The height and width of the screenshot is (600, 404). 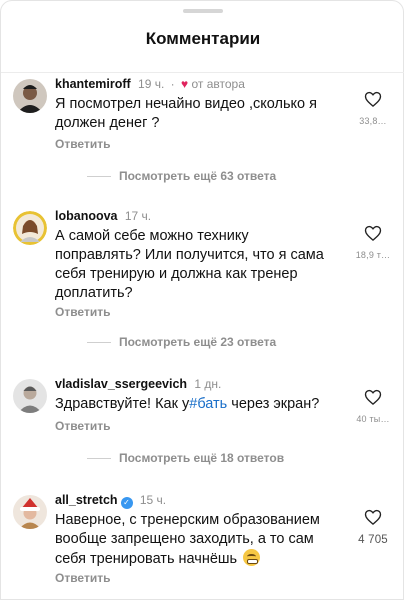 What do you see at coordinates (189, 255) in the screenshot?
I see `comment-text-line: поправлять? Или получится, что я сама` at bounding box center [189, 255].